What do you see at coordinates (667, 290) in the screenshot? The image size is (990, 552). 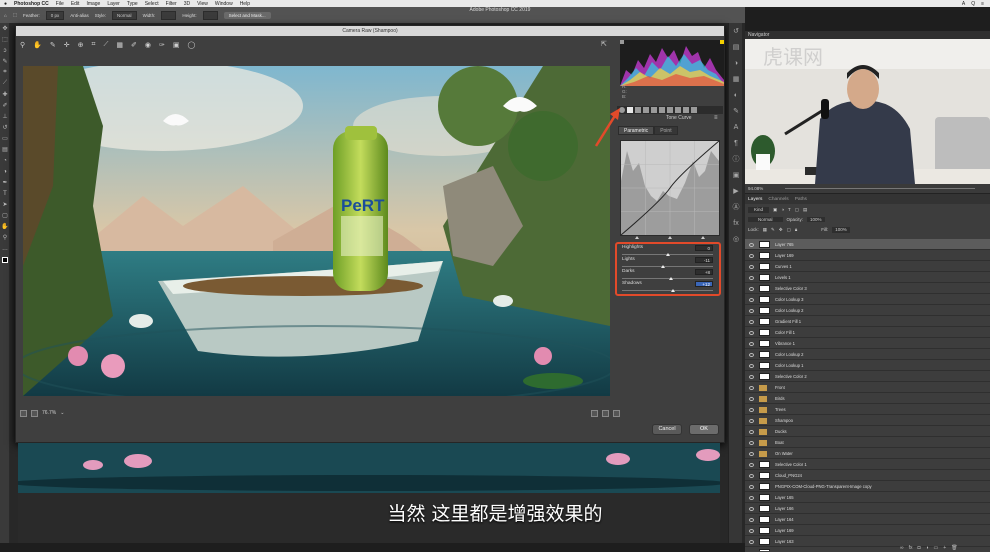 I see `slider-track` at bounding box center [667, 290].